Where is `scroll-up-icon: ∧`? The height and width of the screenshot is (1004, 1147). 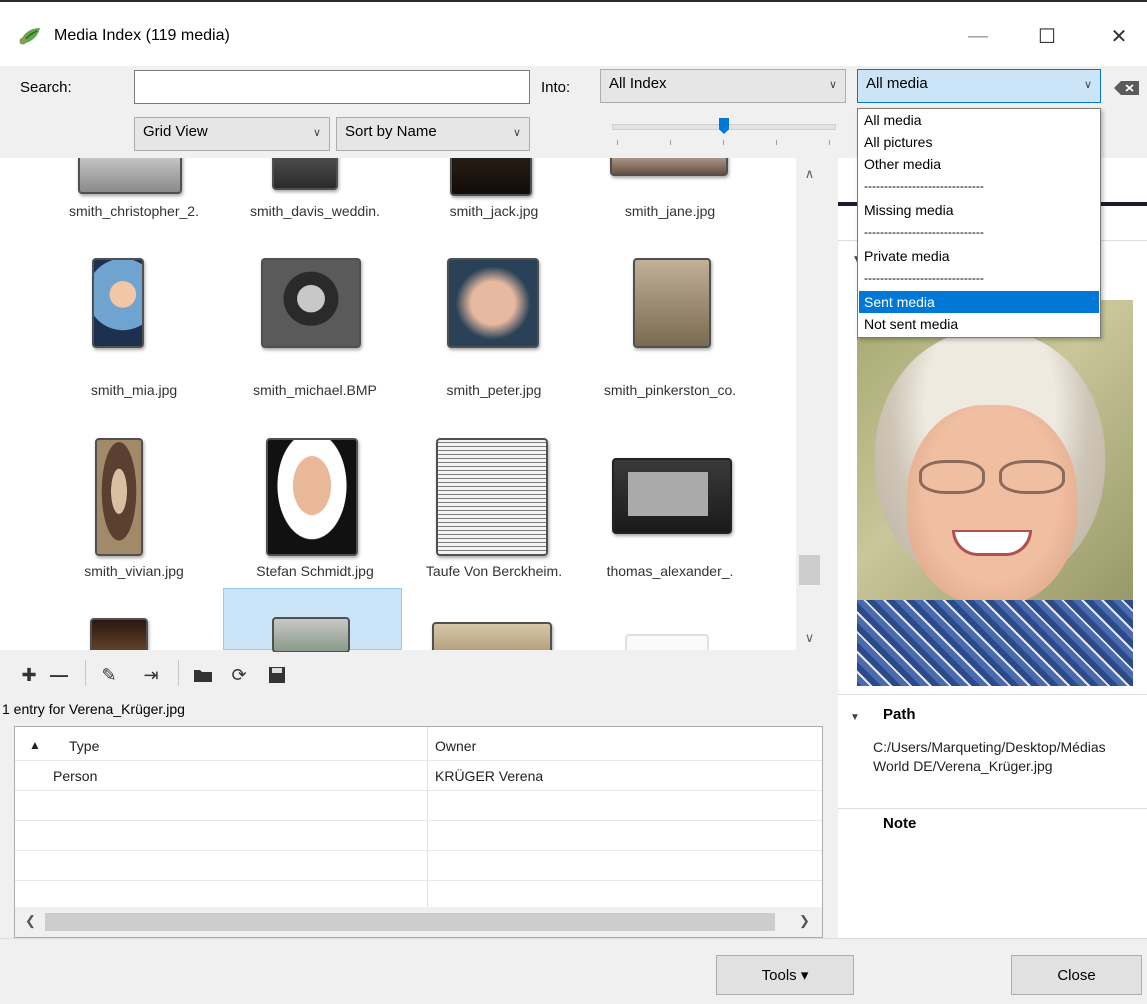
scroll-up-icon: ∧ is located at coordinates (809, 174).